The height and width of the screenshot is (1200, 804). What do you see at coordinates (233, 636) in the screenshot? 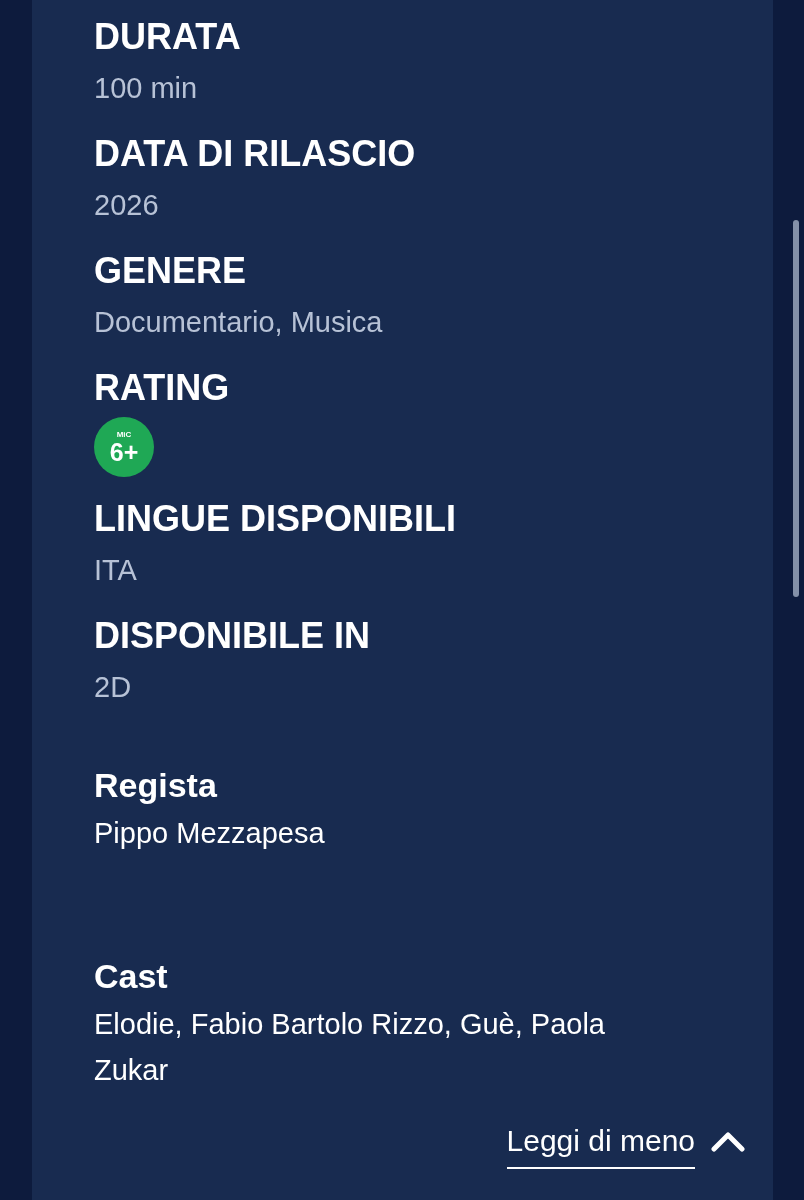
I see `detail-heading: DISPONIBILE IN` at bounding box center [233, 636].